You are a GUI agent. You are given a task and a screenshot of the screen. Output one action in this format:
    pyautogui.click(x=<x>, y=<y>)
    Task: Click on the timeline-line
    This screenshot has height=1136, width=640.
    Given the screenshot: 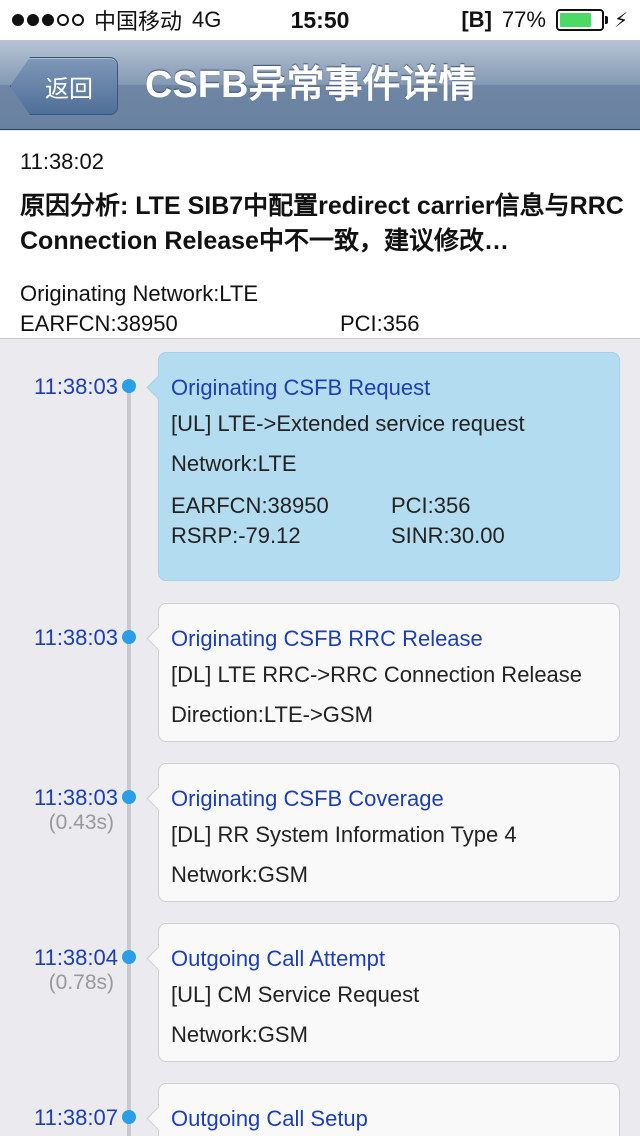 What is the action you would take?
    pyautogui.click(x=129, y=758)
    